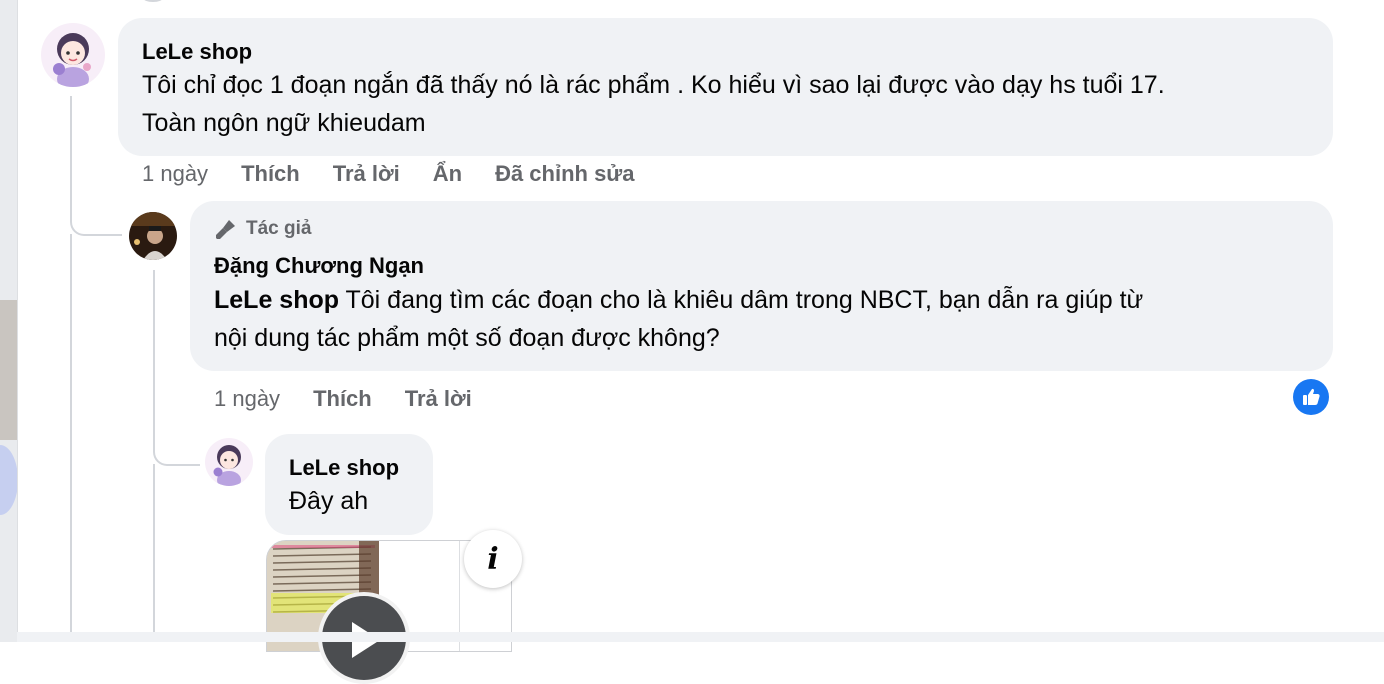 Image resolution: width=1384 pixels, height=684 pixels. I want to click on comment-bubble: LeLe shop Đây ah, so click(349, 484).